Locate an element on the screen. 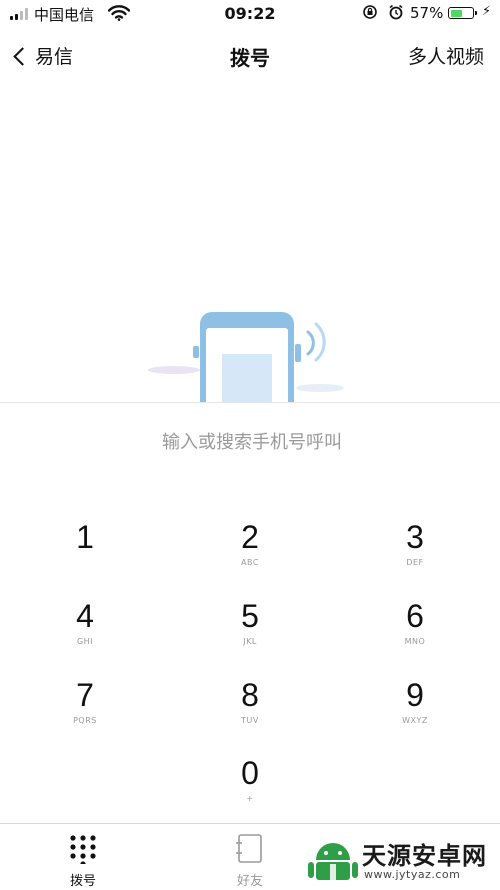 The image size is (500, 890). key-4: 4 GHI is located at coordinates (85, 630).